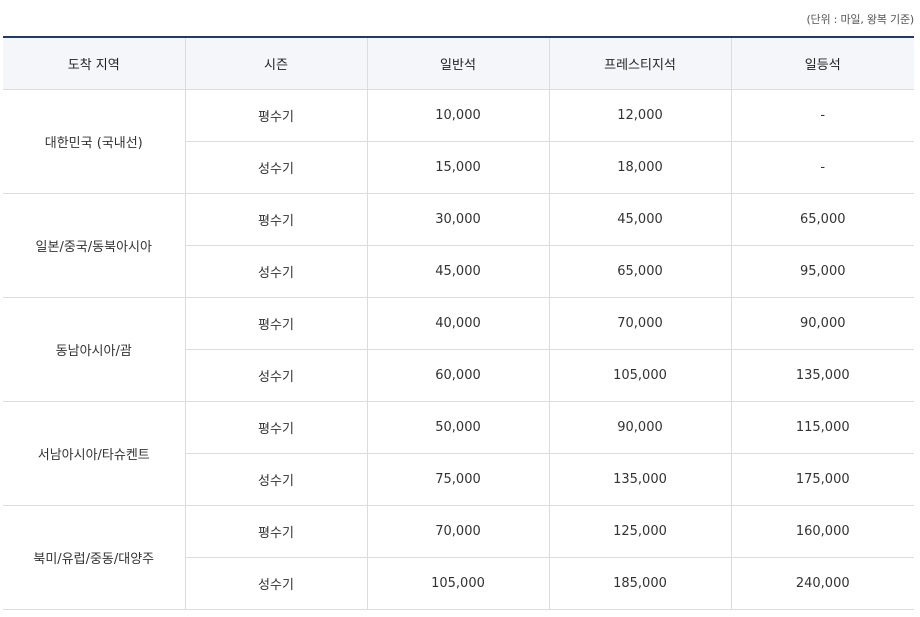 The image size is (920, 617). Describe the element at coordinates (94, 141) in the screenshot. I see `region-cell: 대한민국 (국내선)` at that location.